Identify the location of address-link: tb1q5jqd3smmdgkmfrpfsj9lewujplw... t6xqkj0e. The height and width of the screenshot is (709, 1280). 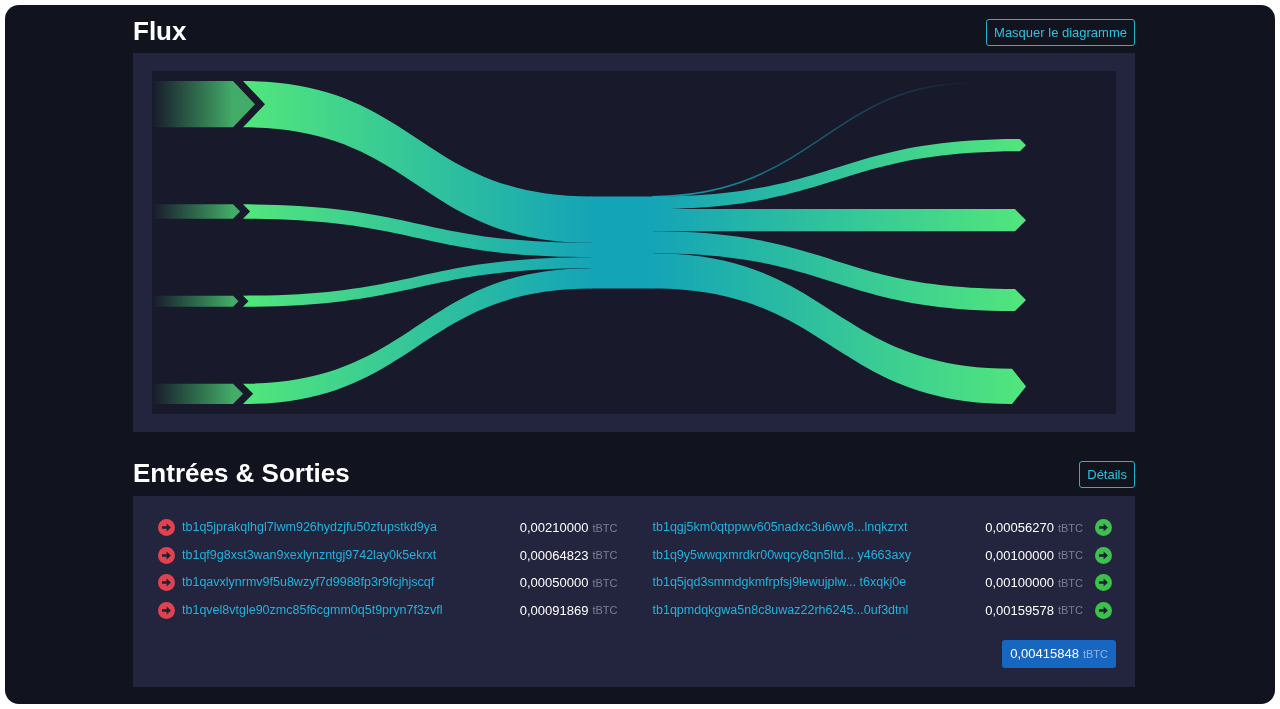
(779, 583).